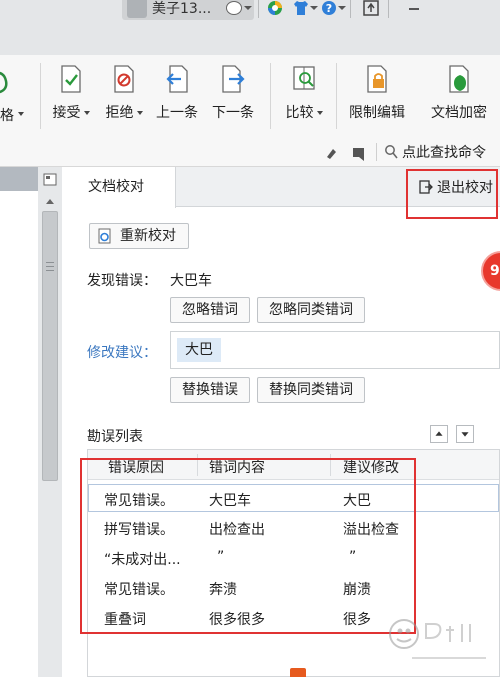  Describe the element at coordinates (275, 8) in the screenshot. I see `browser-icon` at that location.